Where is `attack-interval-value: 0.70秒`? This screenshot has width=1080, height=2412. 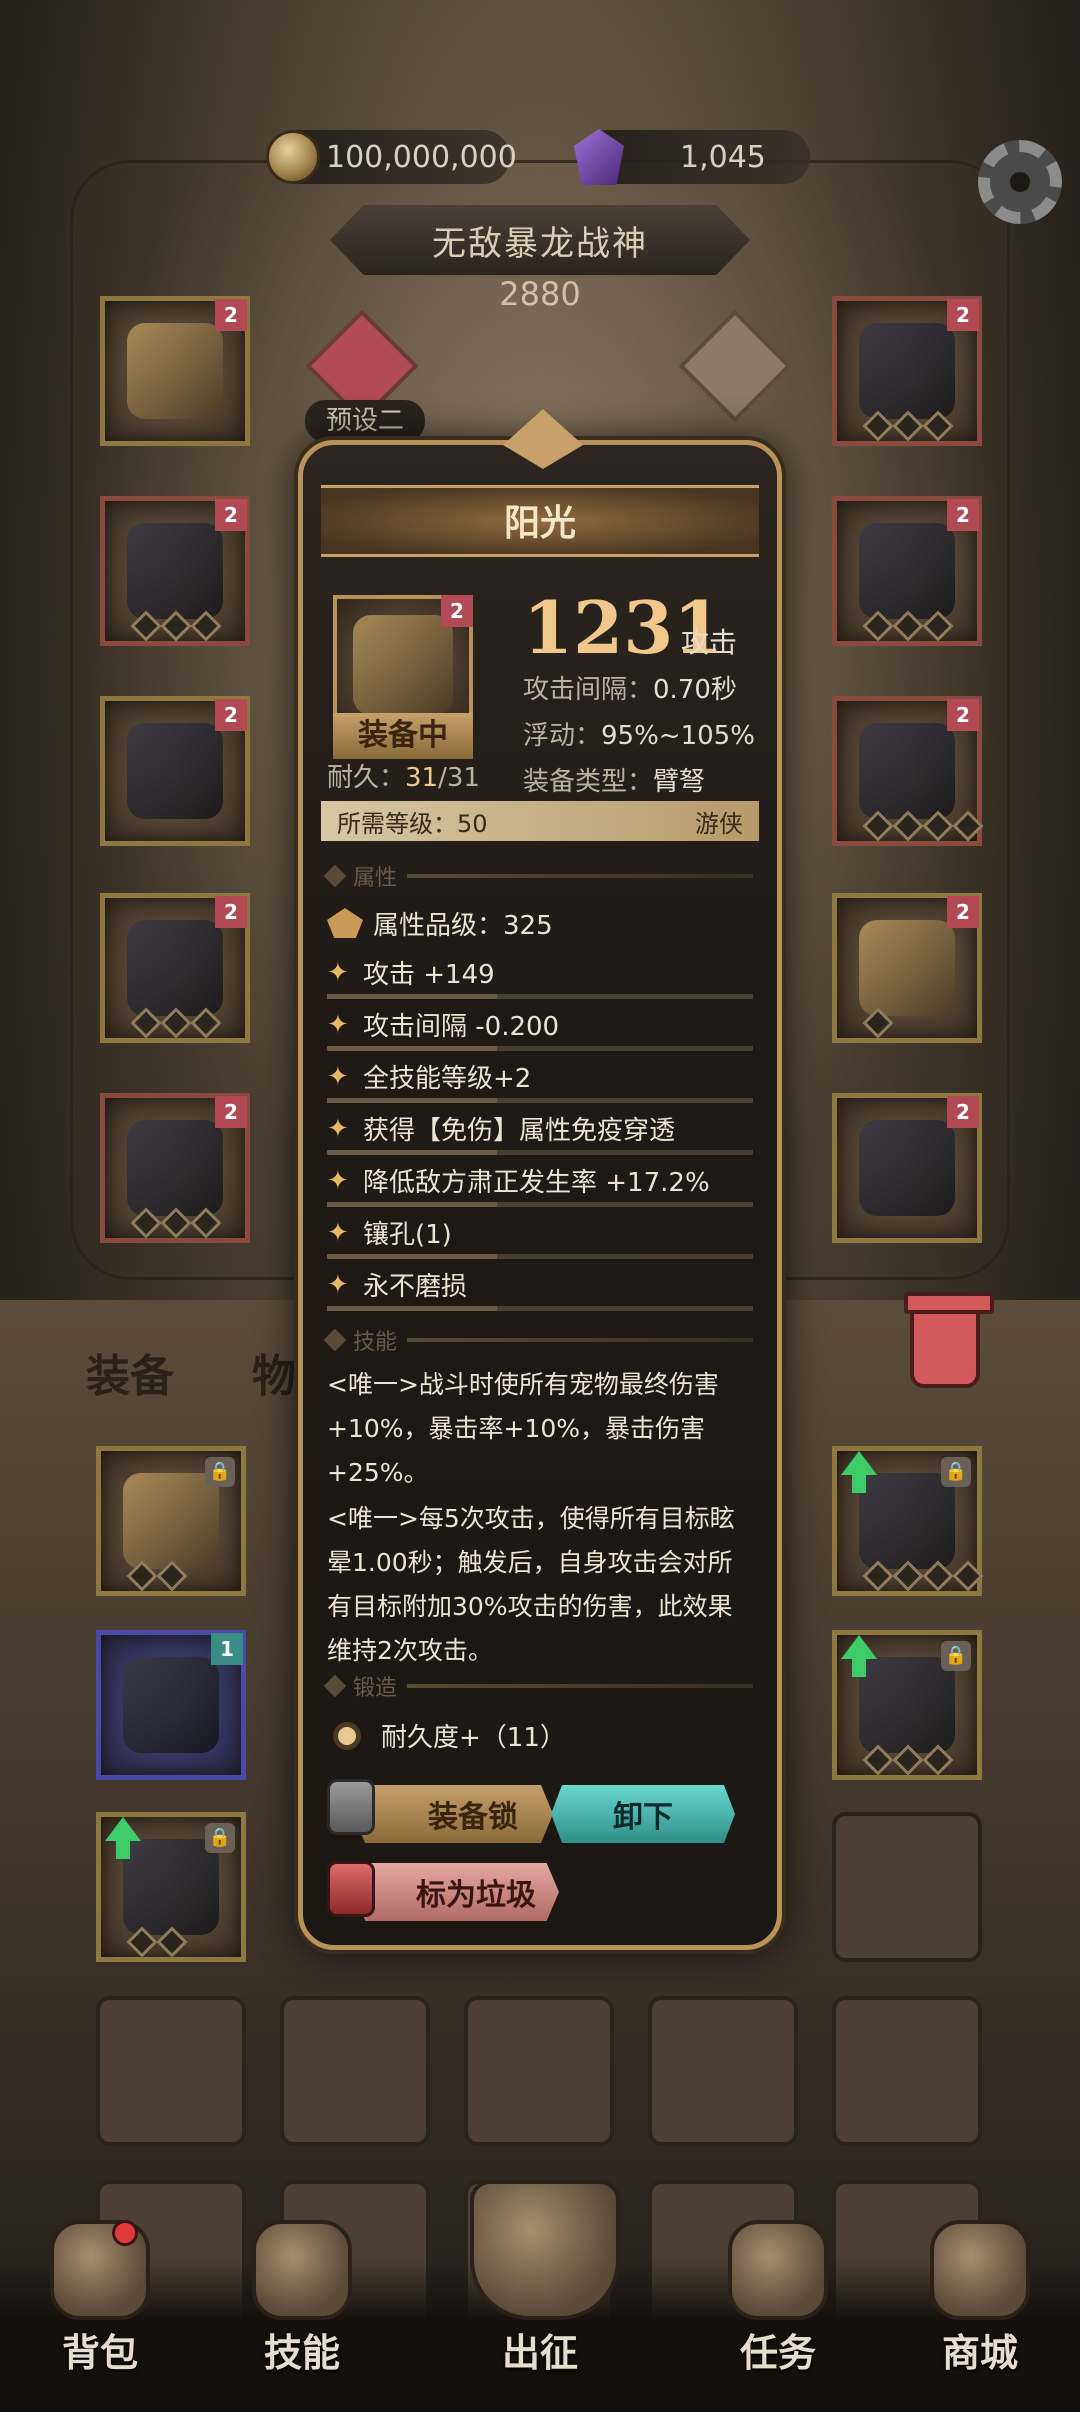 attack-interval-value: 0.70秒 is located at coordinates (695, 690).